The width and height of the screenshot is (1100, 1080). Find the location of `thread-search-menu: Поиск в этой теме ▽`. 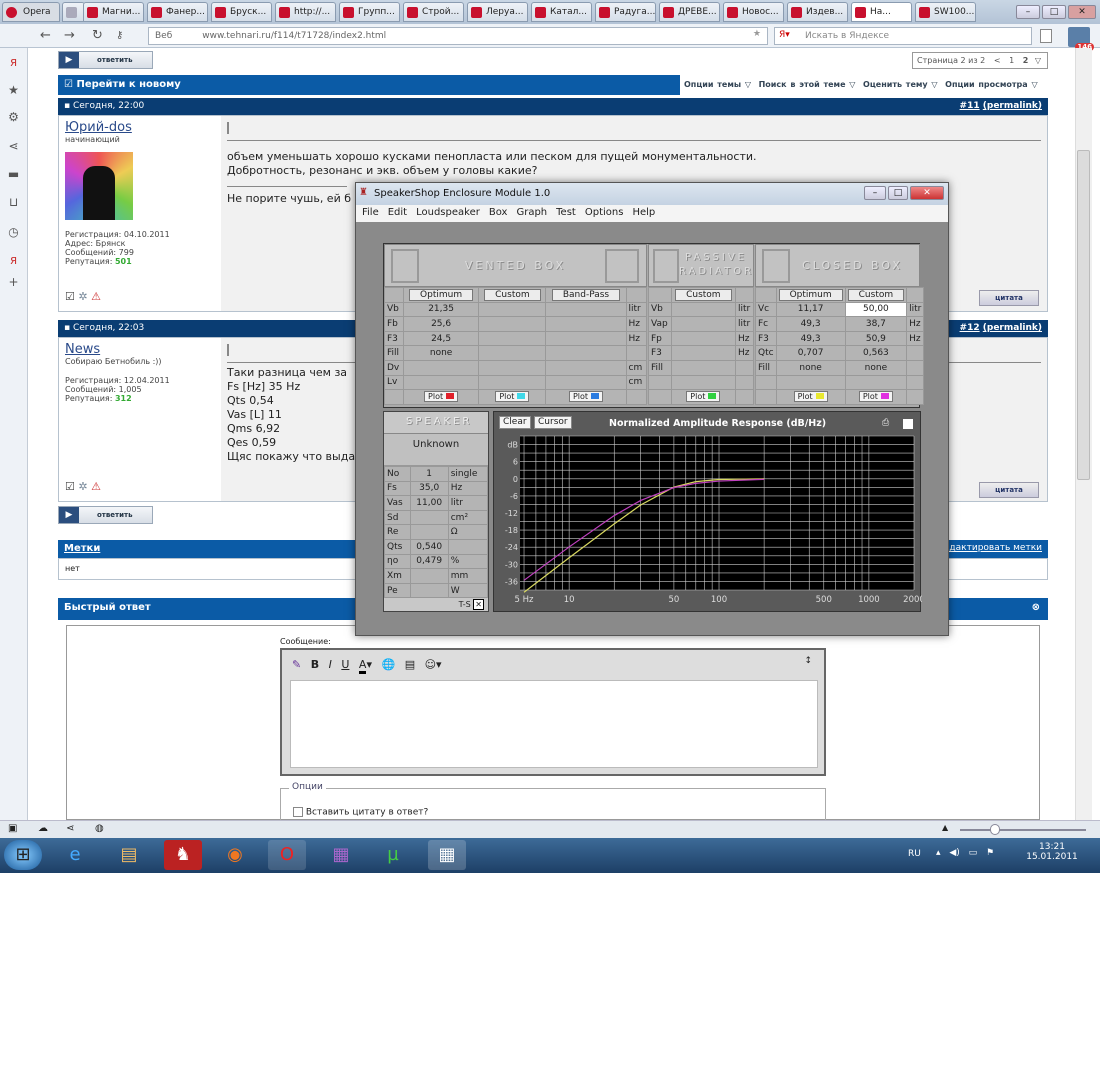

thread-search-menu: Поиск в этой теме ▽ is located at coordinates (807, 84).